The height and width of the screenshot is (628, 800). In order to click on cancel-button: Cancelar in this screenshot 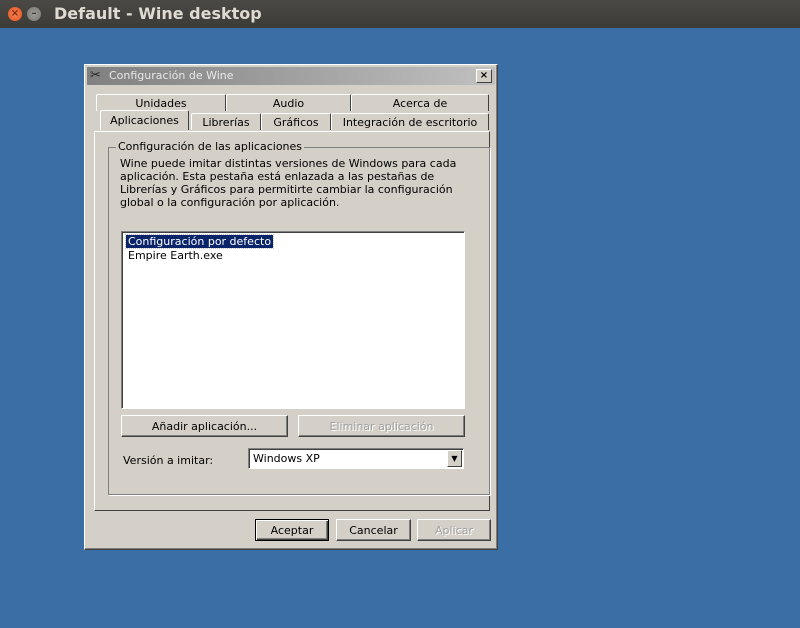, I will do `click(373, 530)`.